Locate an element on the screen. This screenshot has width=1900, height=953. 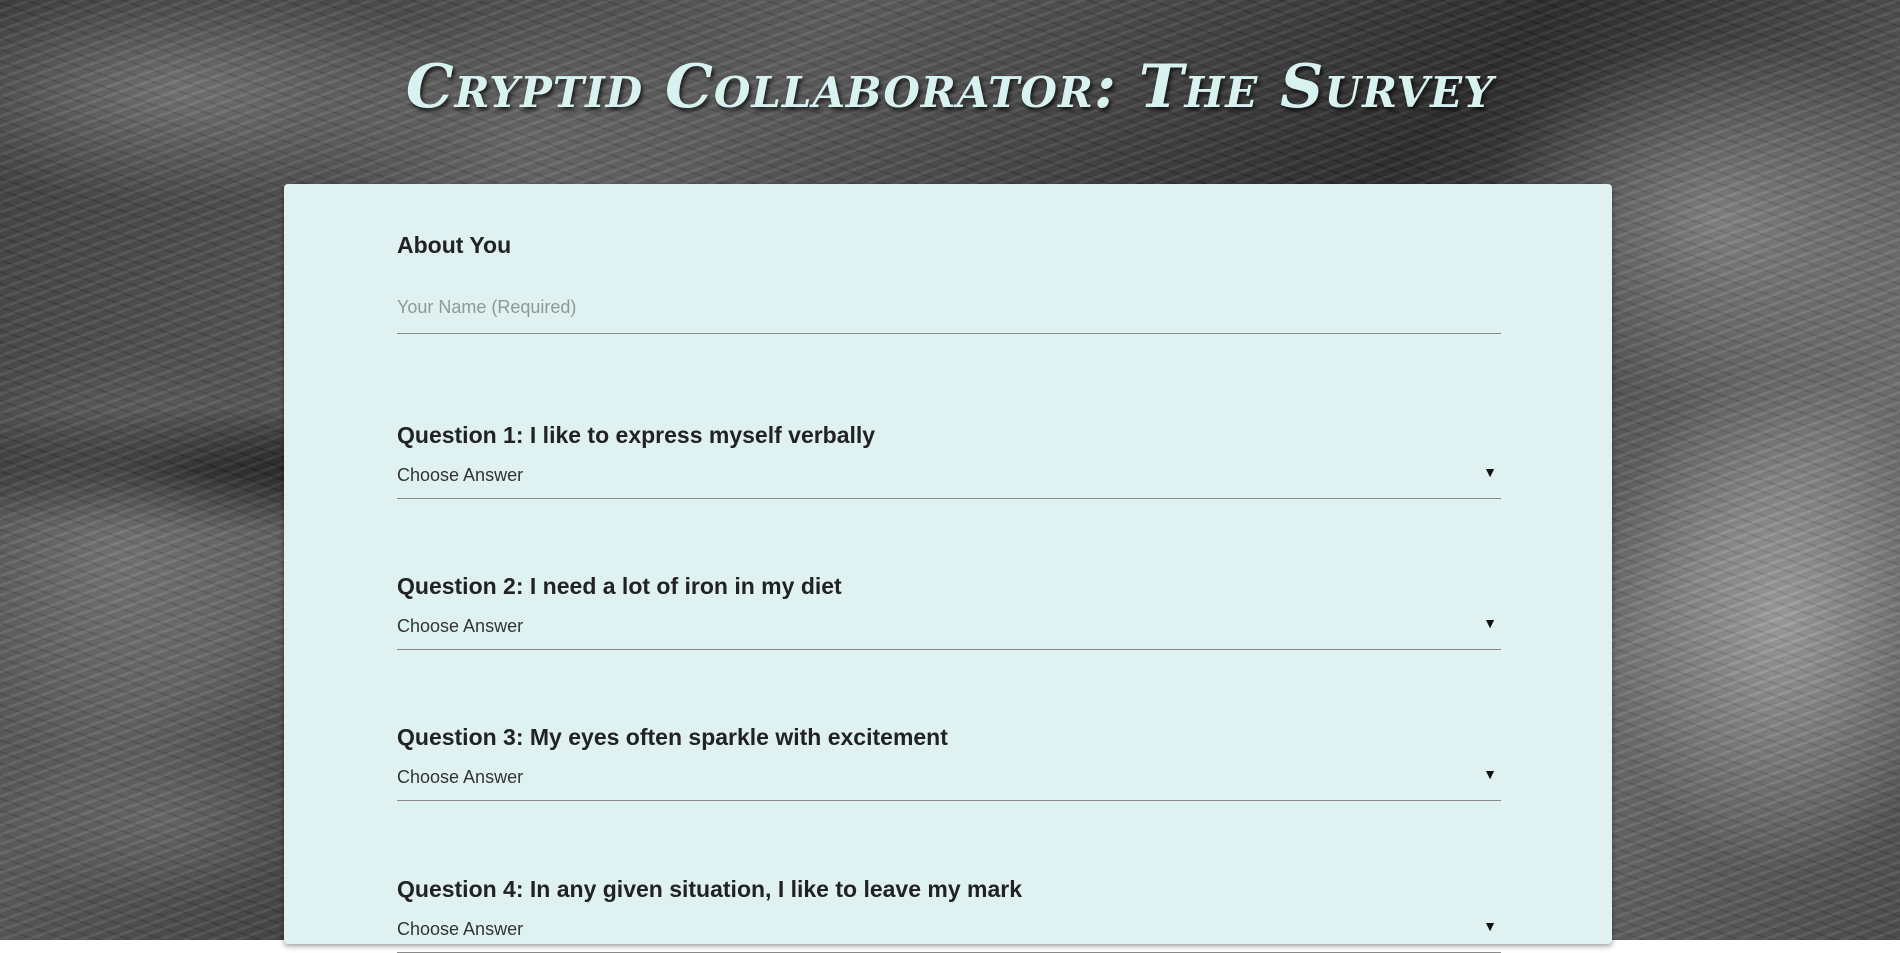
about-you-heading: About You is located at coordinates (454, 245).